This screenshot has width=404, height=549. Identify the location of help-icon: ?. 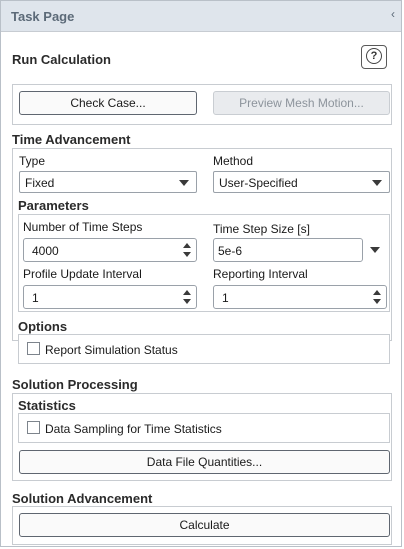
(374, 56).